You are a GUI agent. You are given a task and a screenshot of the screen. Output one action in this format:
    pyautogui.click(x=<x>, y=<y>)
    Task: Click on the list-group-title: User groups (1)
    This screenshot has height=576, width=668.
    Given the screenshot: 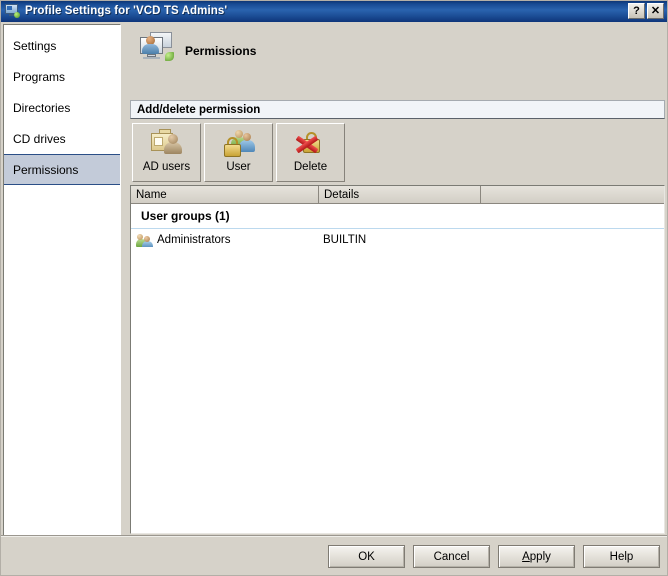 What is the action you would take?
    pyautogui.click(x=185, y=216)
    